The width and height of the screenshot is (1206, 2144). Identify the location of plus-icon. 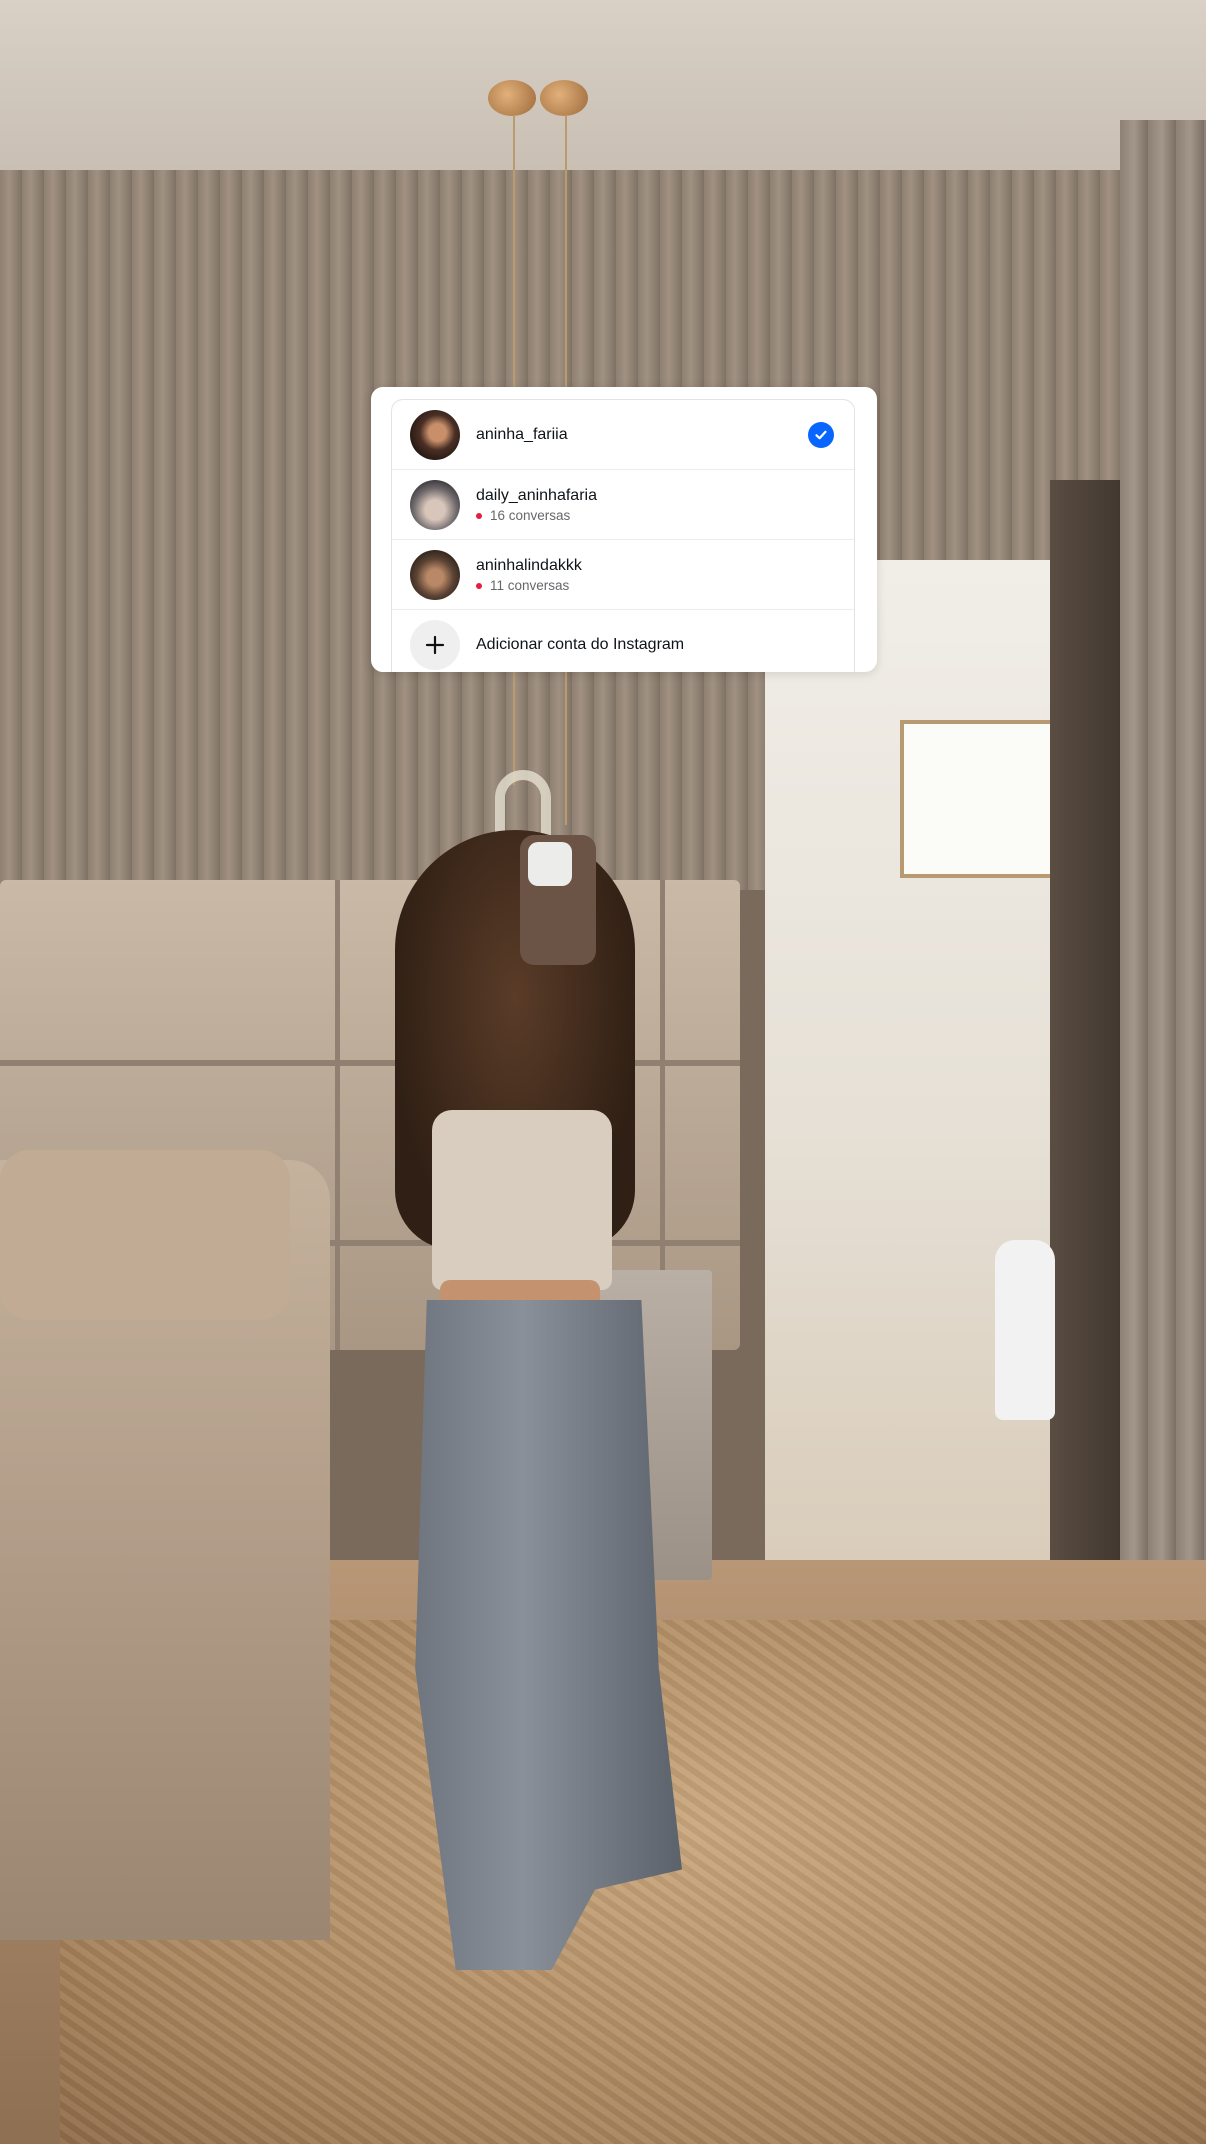
(435, 645).